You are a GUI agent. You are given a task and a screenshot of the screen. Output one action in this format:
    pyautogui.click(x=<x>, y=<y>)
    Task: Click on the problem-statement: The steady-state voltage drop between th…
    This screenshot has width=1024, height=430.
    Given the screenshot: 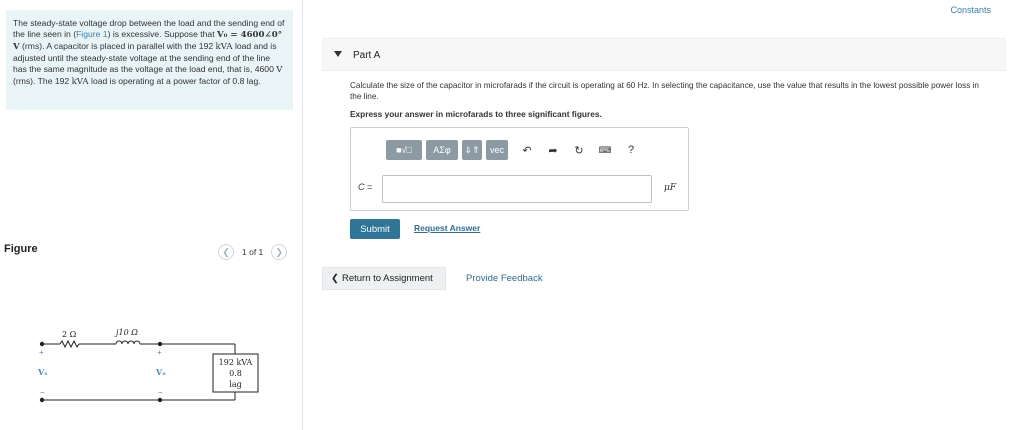 What is the action you would take?
    pyautogui.click(x=149, y=60)
    